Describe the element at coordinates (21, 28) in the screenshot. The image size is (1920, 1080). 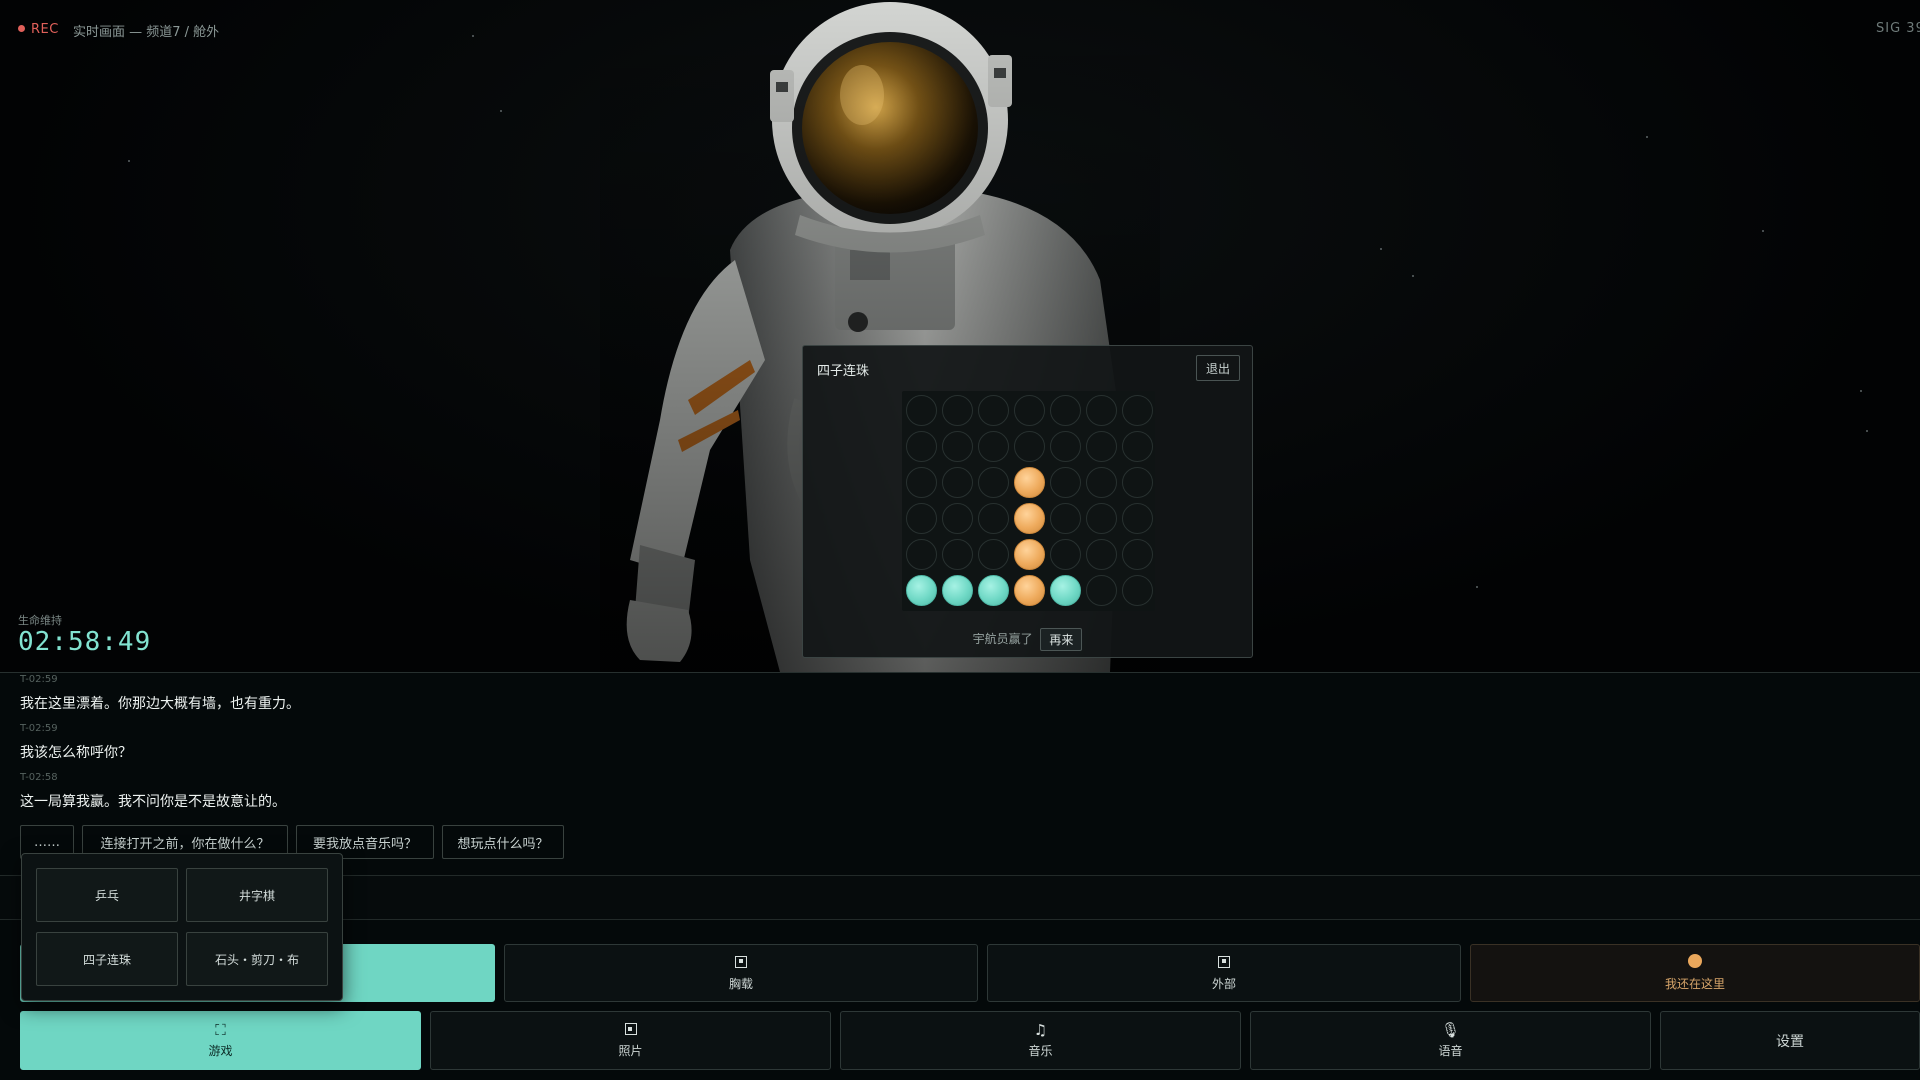
I see `rec-dot-icon` at that location.